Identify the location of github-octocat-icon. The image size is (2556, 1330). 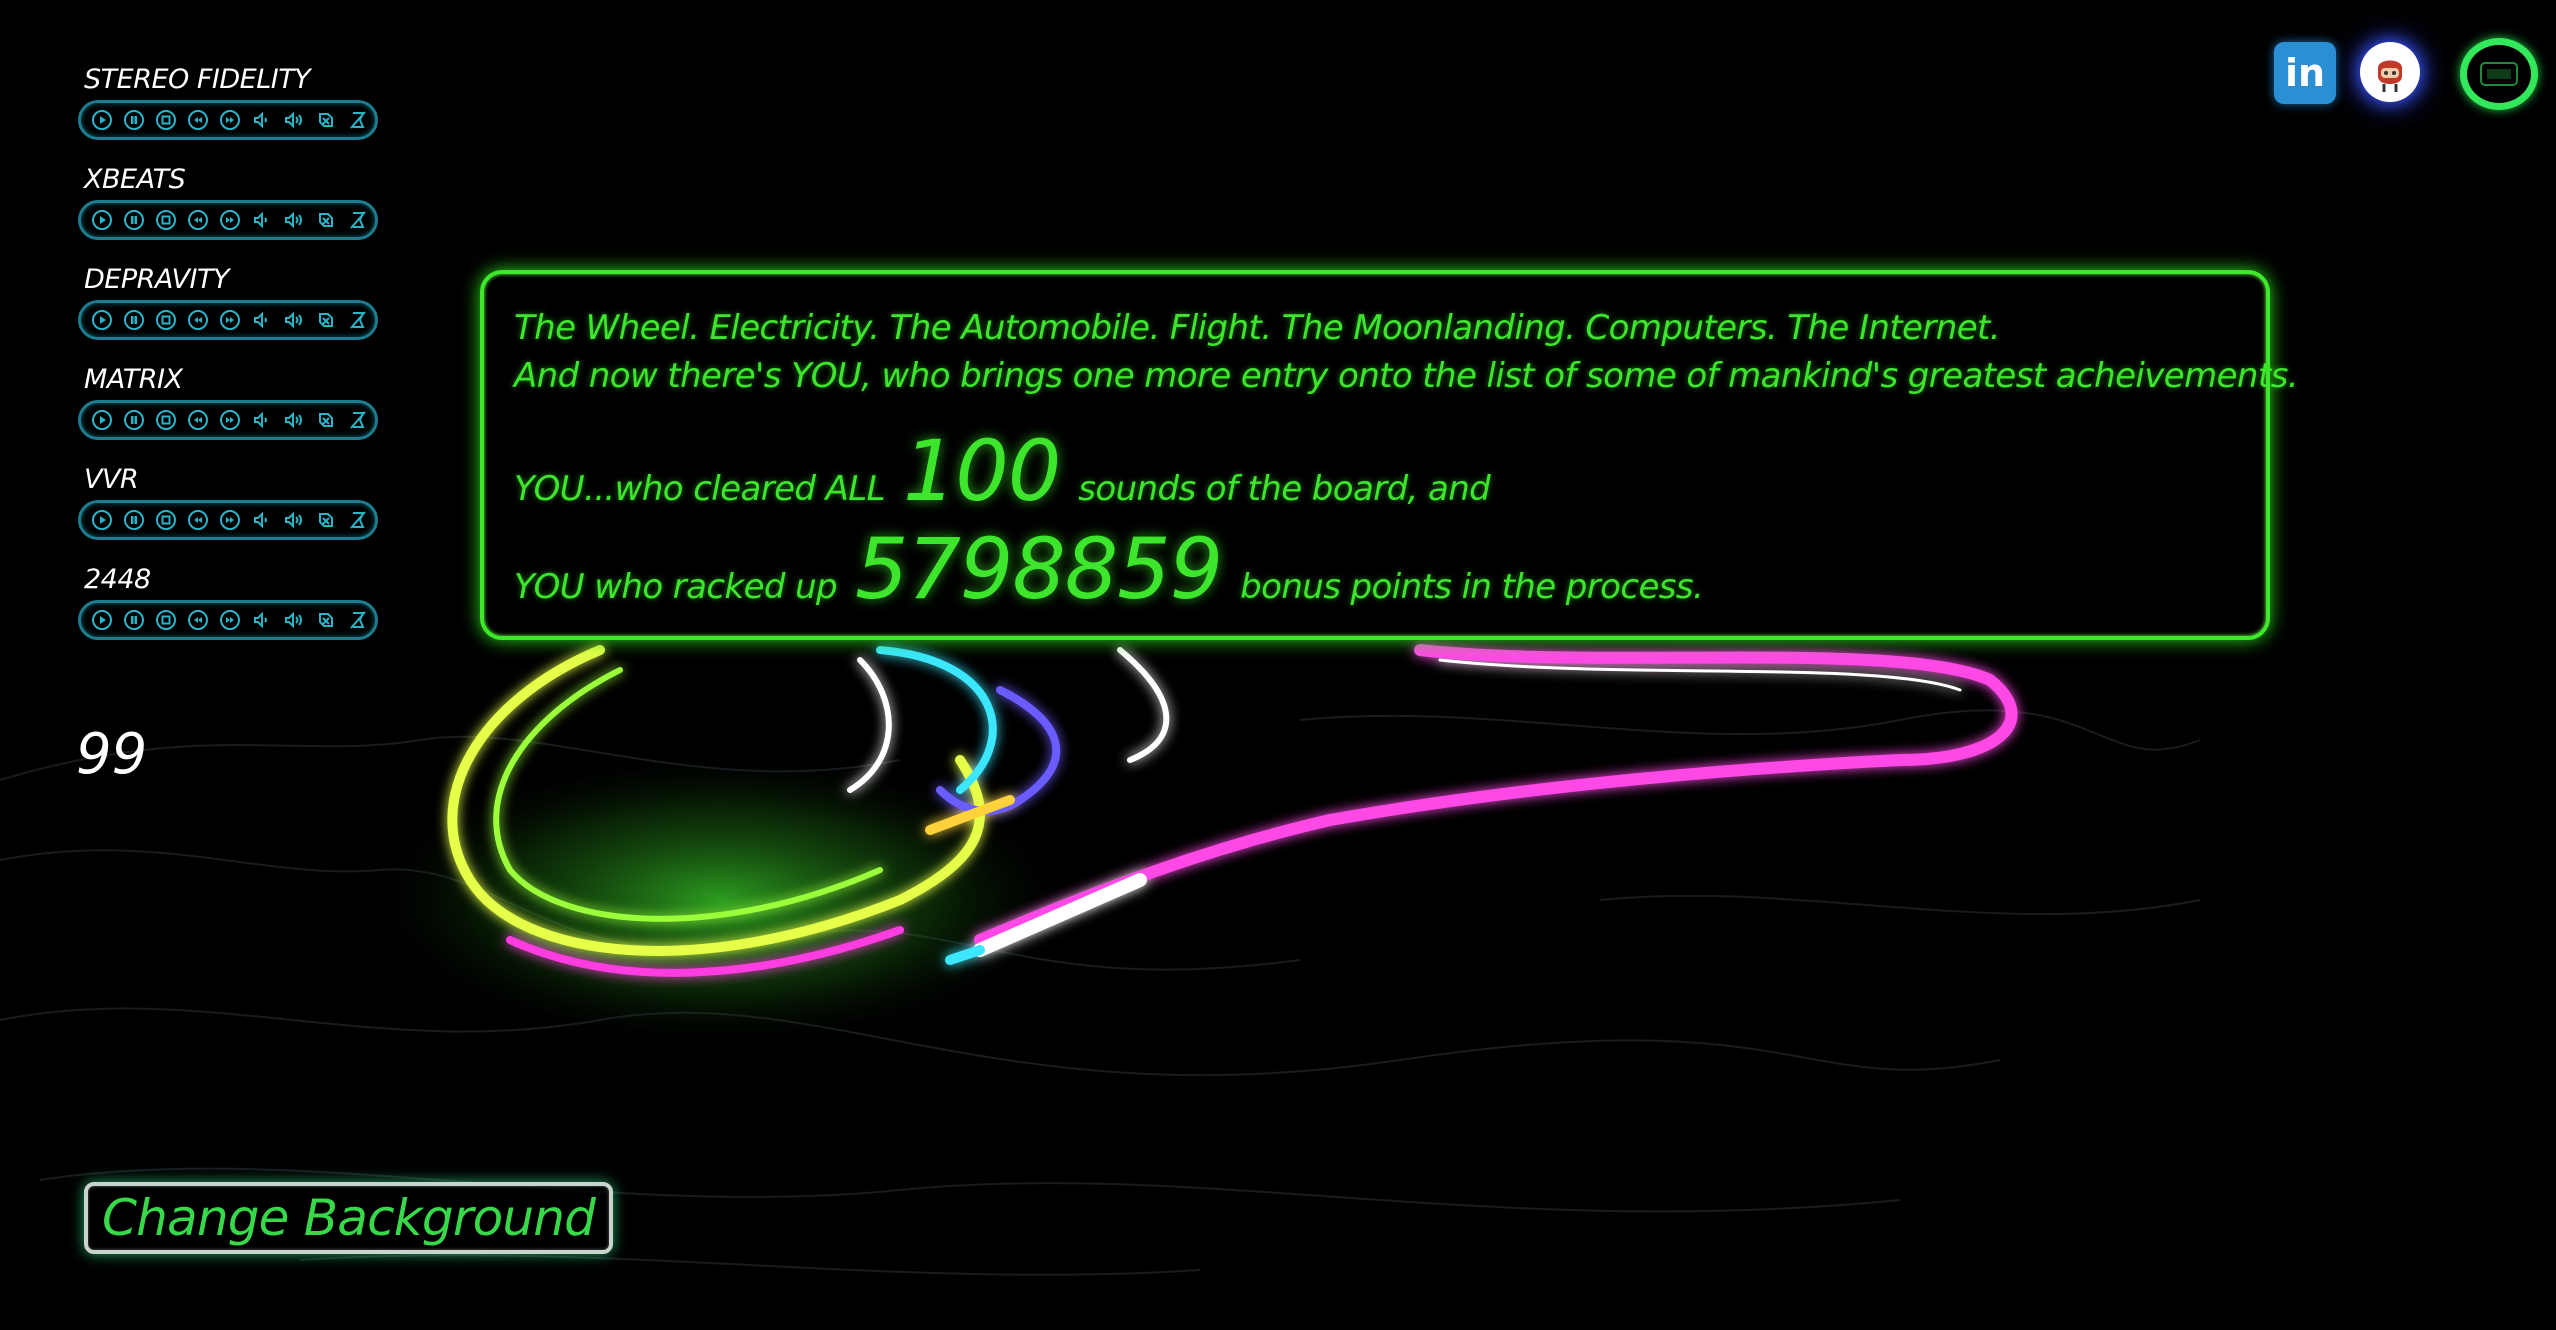
(2390, 72).